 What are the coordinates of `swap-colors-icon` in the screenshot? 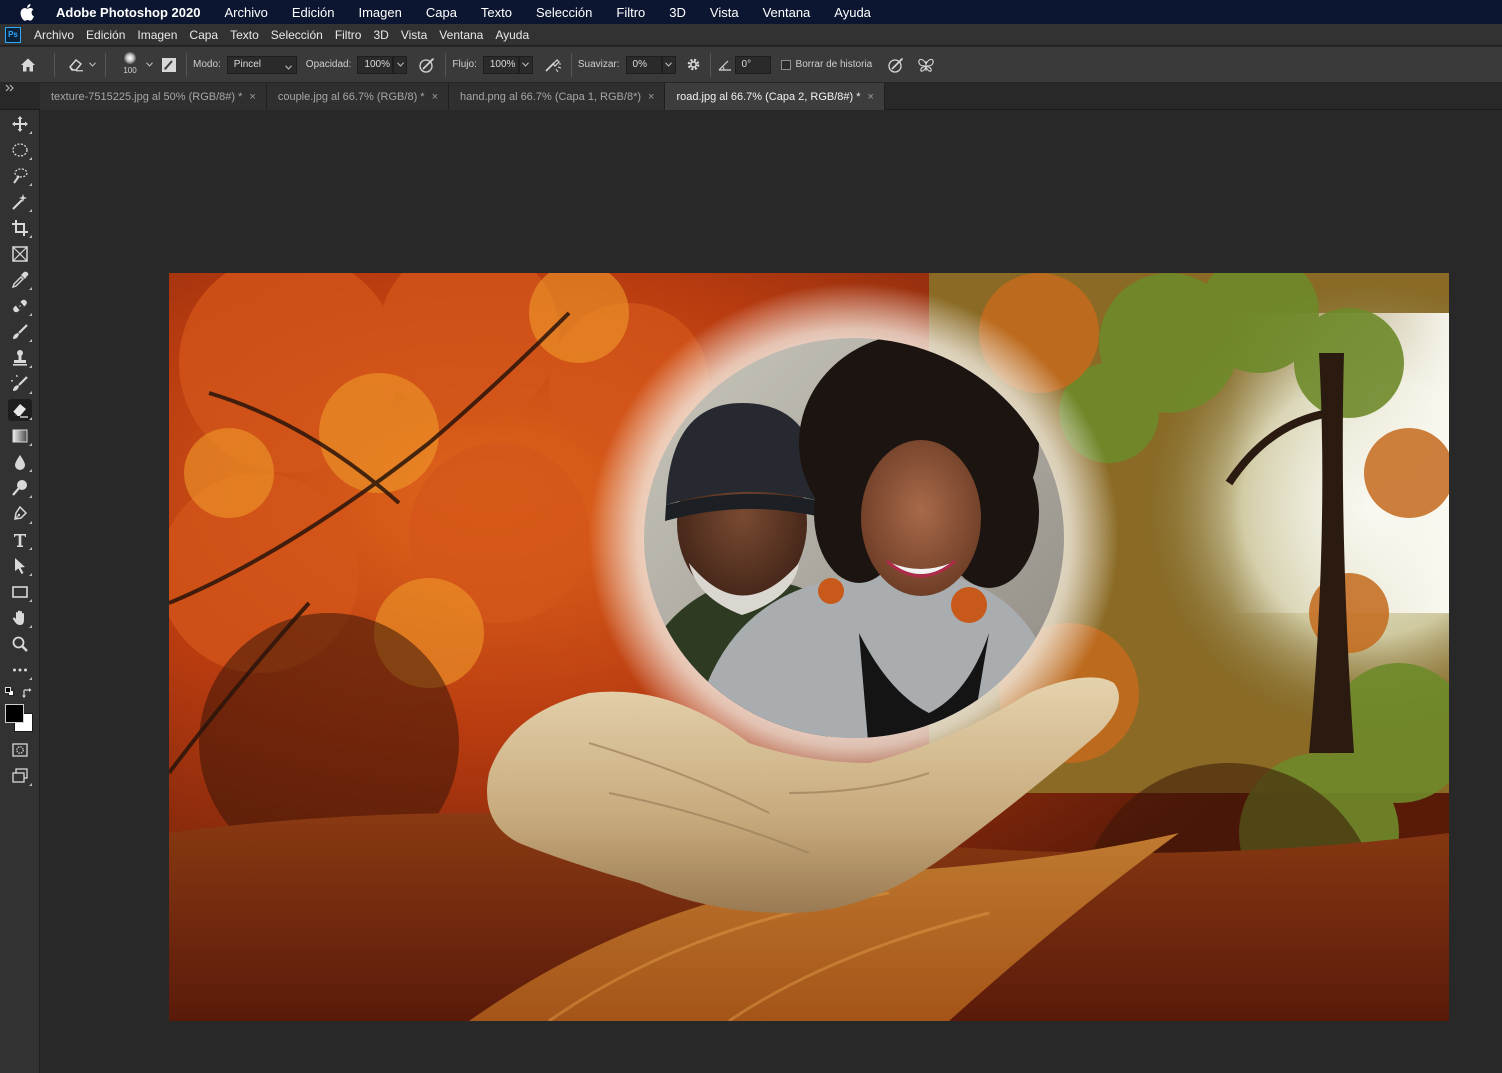 It's located at (27, 695).